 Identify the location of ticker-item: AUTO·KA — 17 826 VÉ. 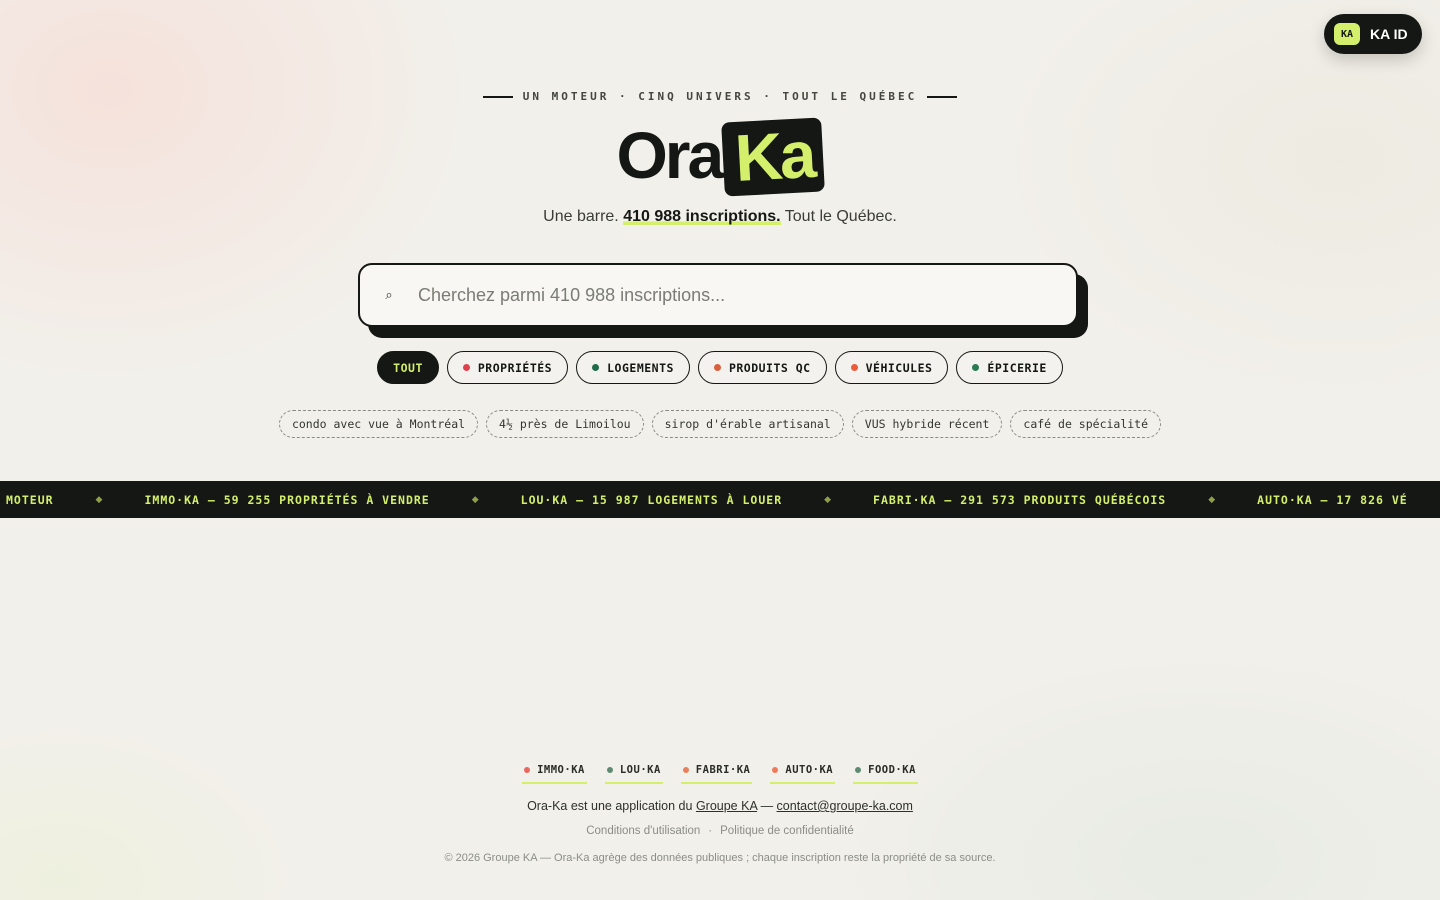
(1332, 499).